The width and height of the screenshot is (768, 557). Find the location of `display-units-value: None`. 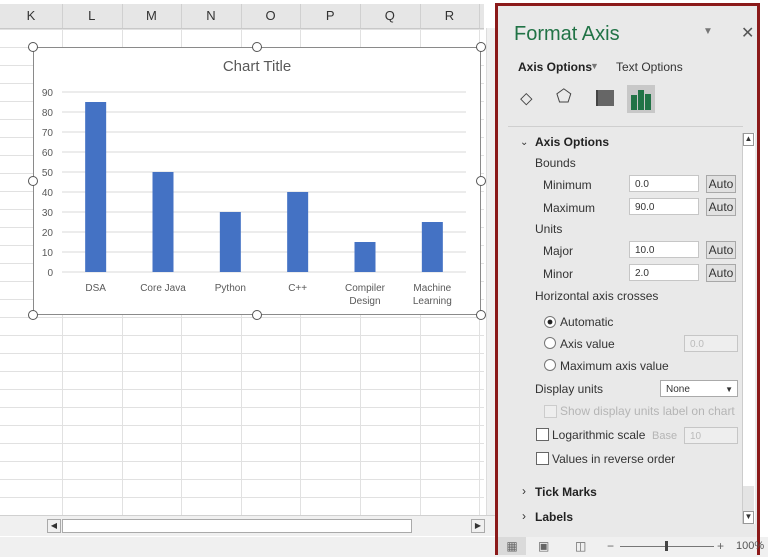

display-units-value: None is located at coordinates (678, 389).